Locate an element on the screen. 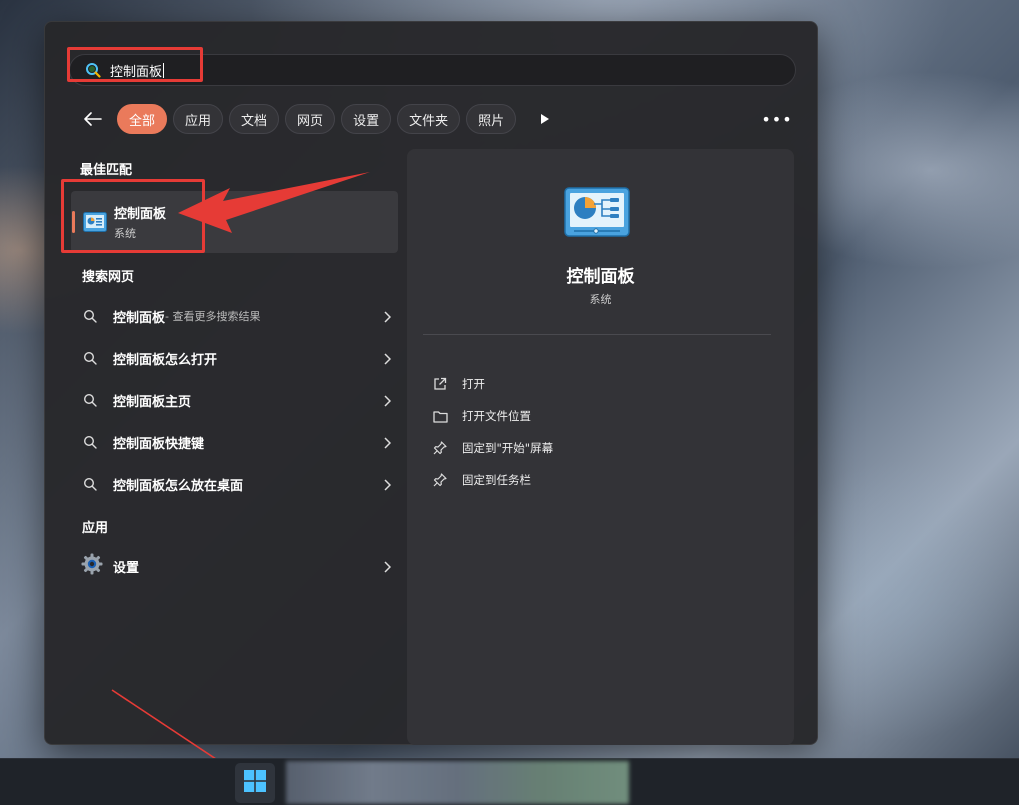 The image size is (1019, 805). search-input: 控制面板 is located at coordinates (136, 70).